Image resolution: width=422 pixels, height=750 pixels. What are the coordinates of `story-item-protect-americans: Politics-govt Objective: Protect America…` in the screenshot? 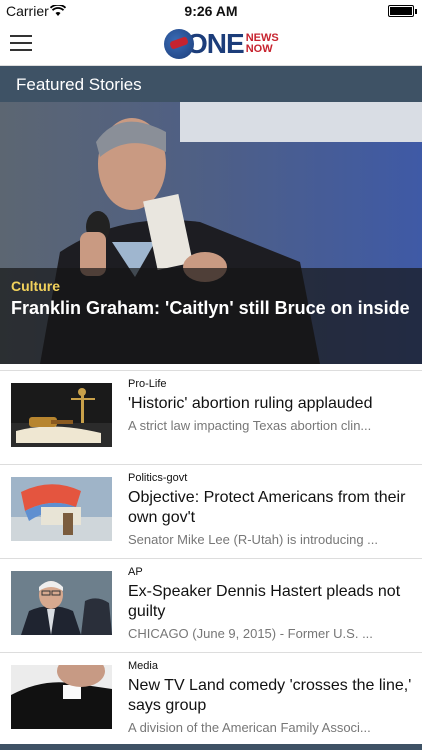 It's located at (211, 511).